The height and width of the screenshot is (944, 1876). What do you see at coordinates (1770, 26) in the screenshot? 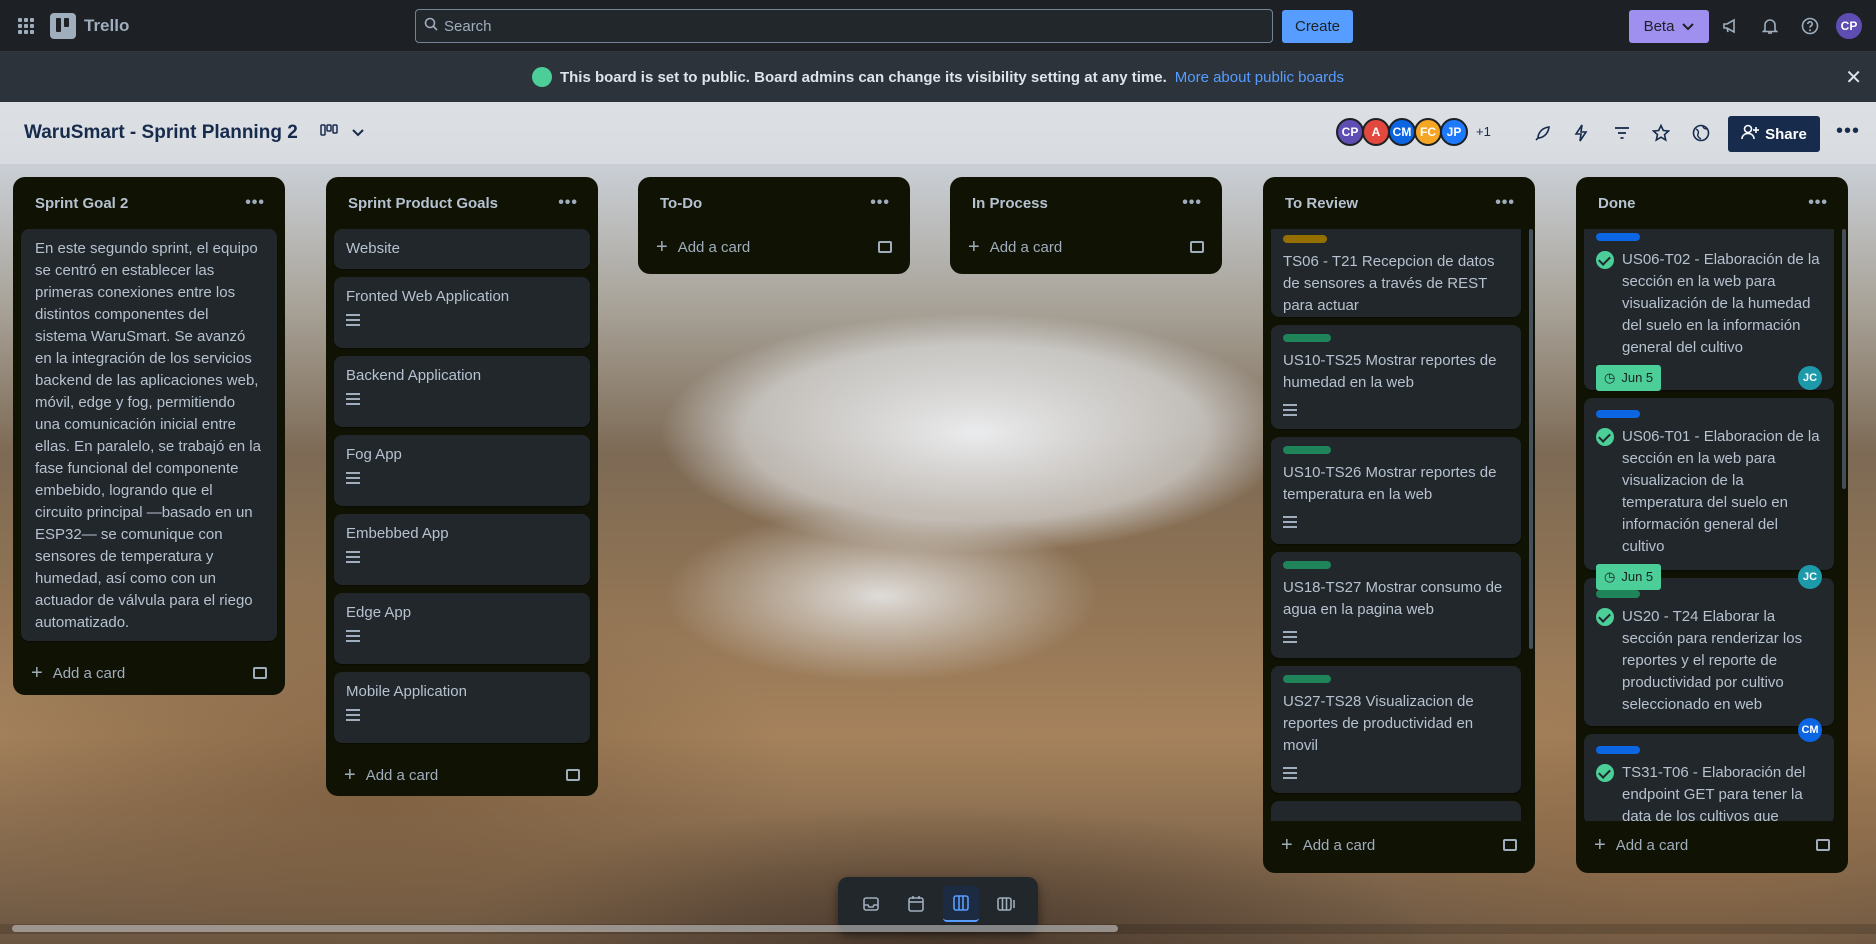
I see `notifications-bell-icon` at bounding box center [1770, 26].